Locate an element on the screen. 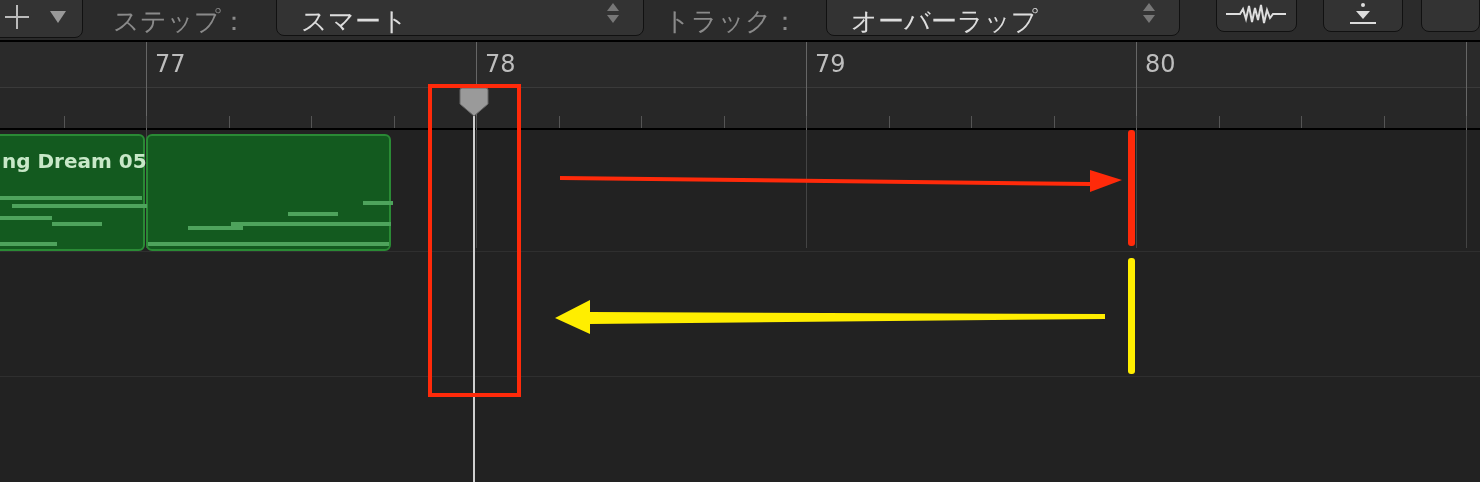  track-label: トラック： is located at coordinates (731, 21).